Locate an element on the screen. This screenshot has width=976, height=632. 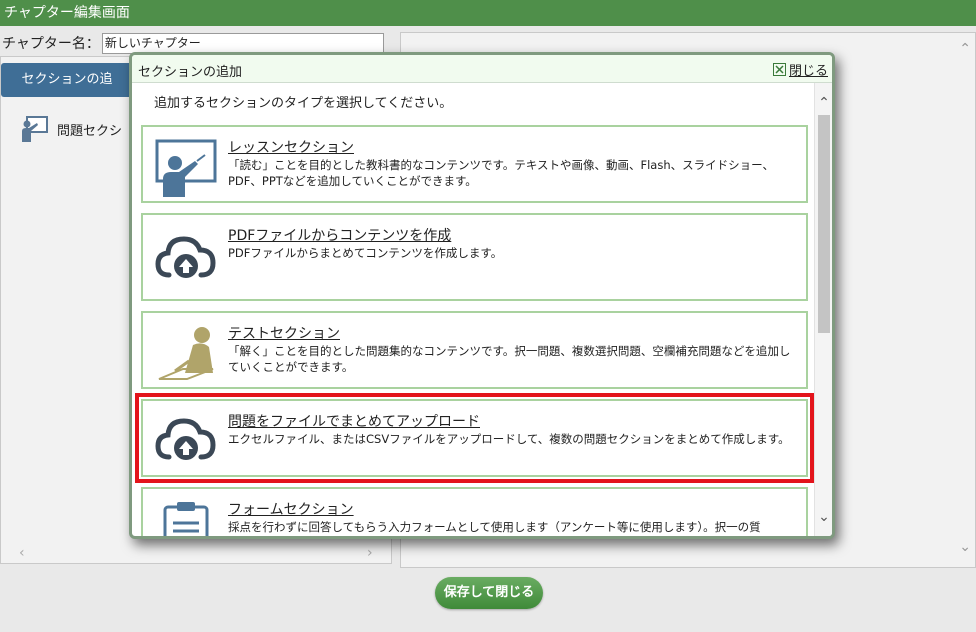
tree-item-question-section: 問題セクシ is located at coordinates (70, 129).